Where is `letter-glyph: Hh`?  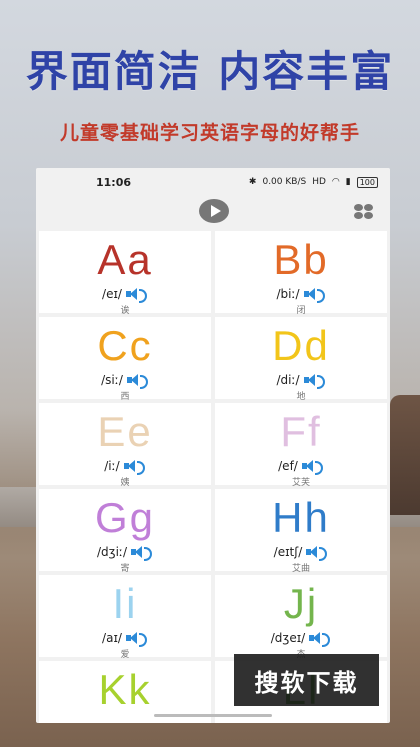 letter-glyph: Hh is located at coordinates (301, 517).